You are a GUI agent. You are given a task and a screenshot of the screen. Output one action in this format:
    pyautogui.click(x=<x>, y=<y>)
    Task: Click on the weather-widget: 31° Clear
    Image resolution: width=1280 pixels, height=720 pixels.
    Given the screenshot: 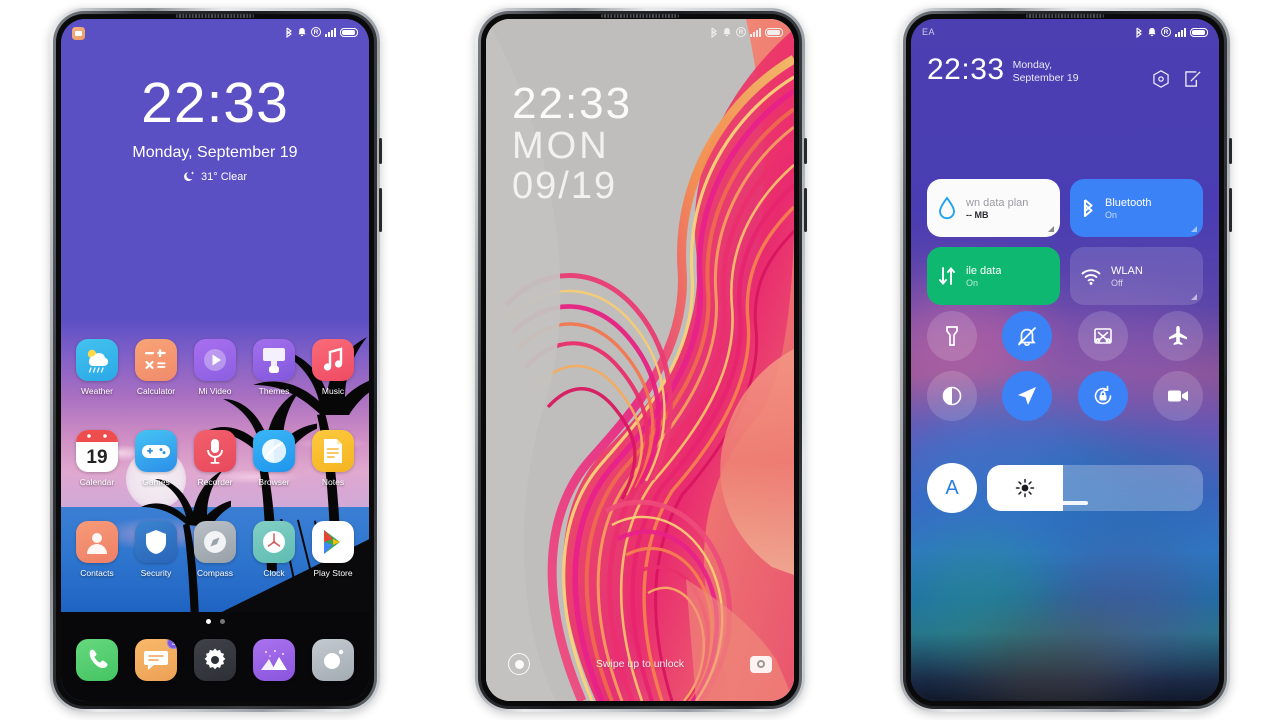 What is the action you would take?
    pyautogui.click(x=215, y=176)
    